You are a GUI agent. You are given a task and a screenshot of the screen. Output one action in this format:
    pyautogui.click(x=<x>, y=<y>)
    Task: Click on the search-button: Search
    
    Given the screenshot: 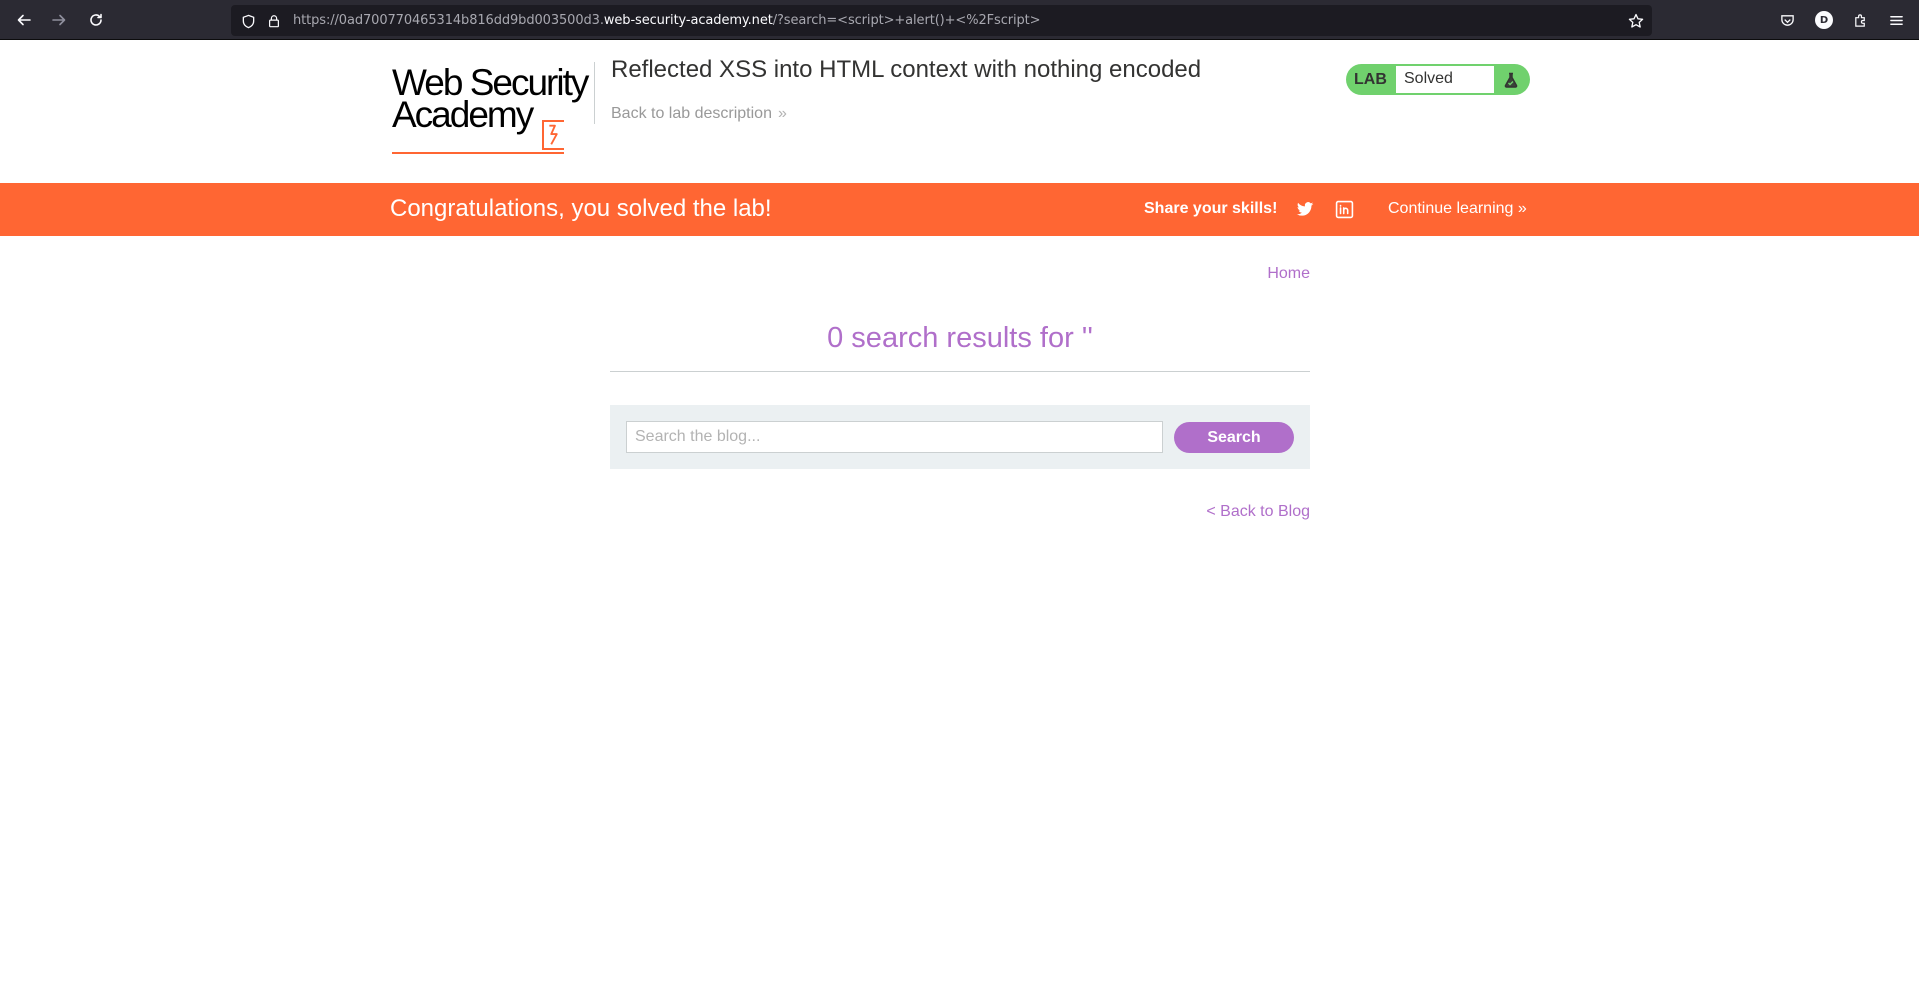 What is the action you would take?
    pyautogui.click(x=1234, y=437)
    